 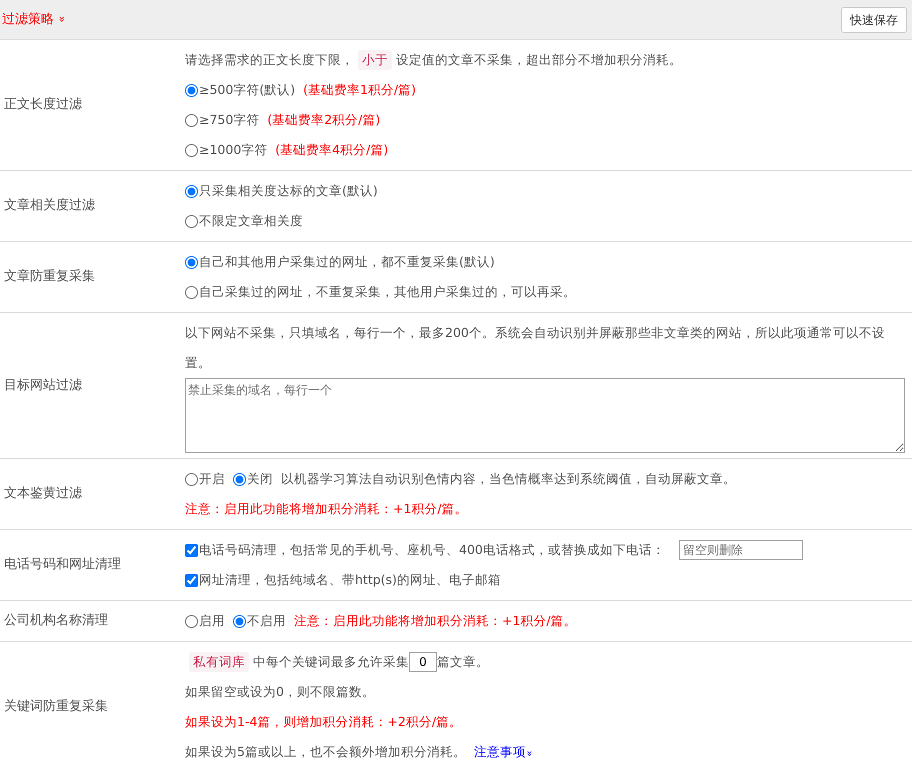 What do you see at coordinates (350, 579) in the screenshot?
I see `option-label: 网址清理，包括纯域名、带http(s)的网址、电子邮箱` at bounding box center [350, 579].